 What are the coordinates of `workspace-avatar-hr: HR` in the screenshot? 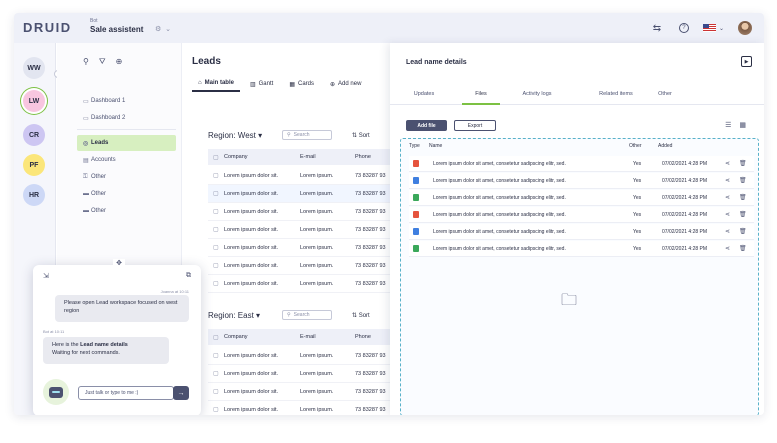 It's located at (34, 195).